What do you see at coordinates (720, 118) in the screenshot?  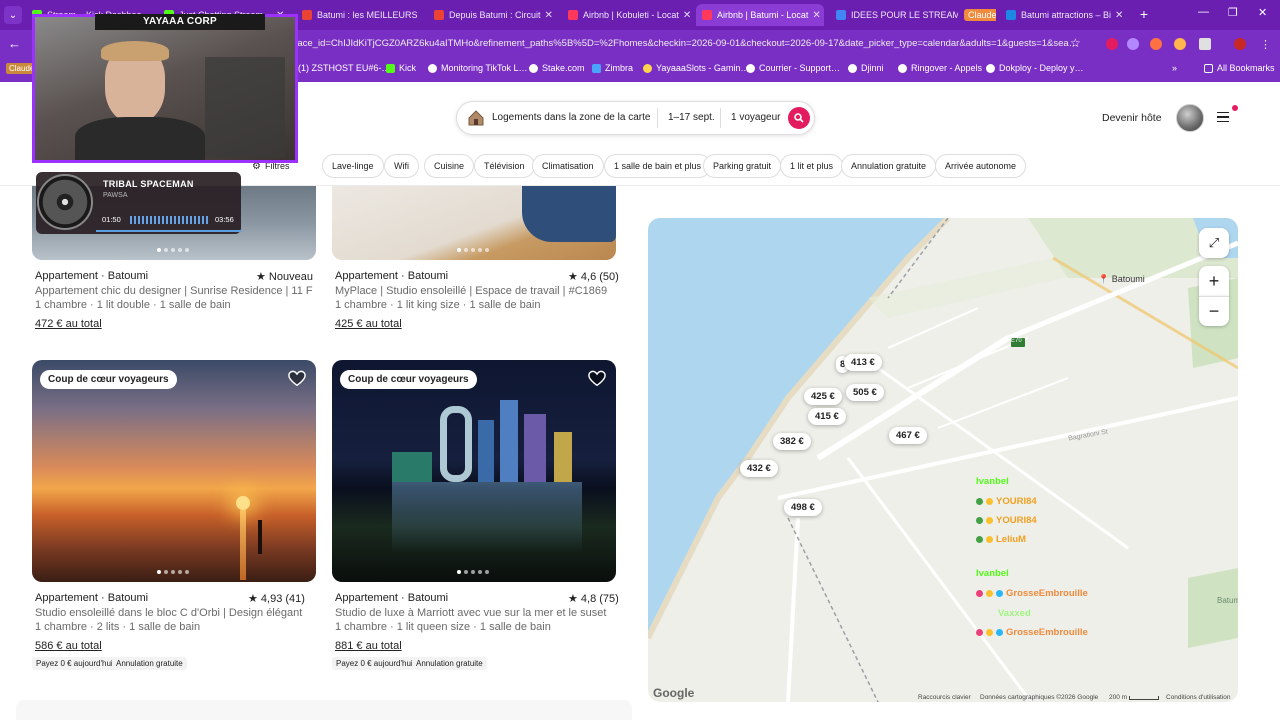 I see `search-divider` at bounding box center [720, 118].